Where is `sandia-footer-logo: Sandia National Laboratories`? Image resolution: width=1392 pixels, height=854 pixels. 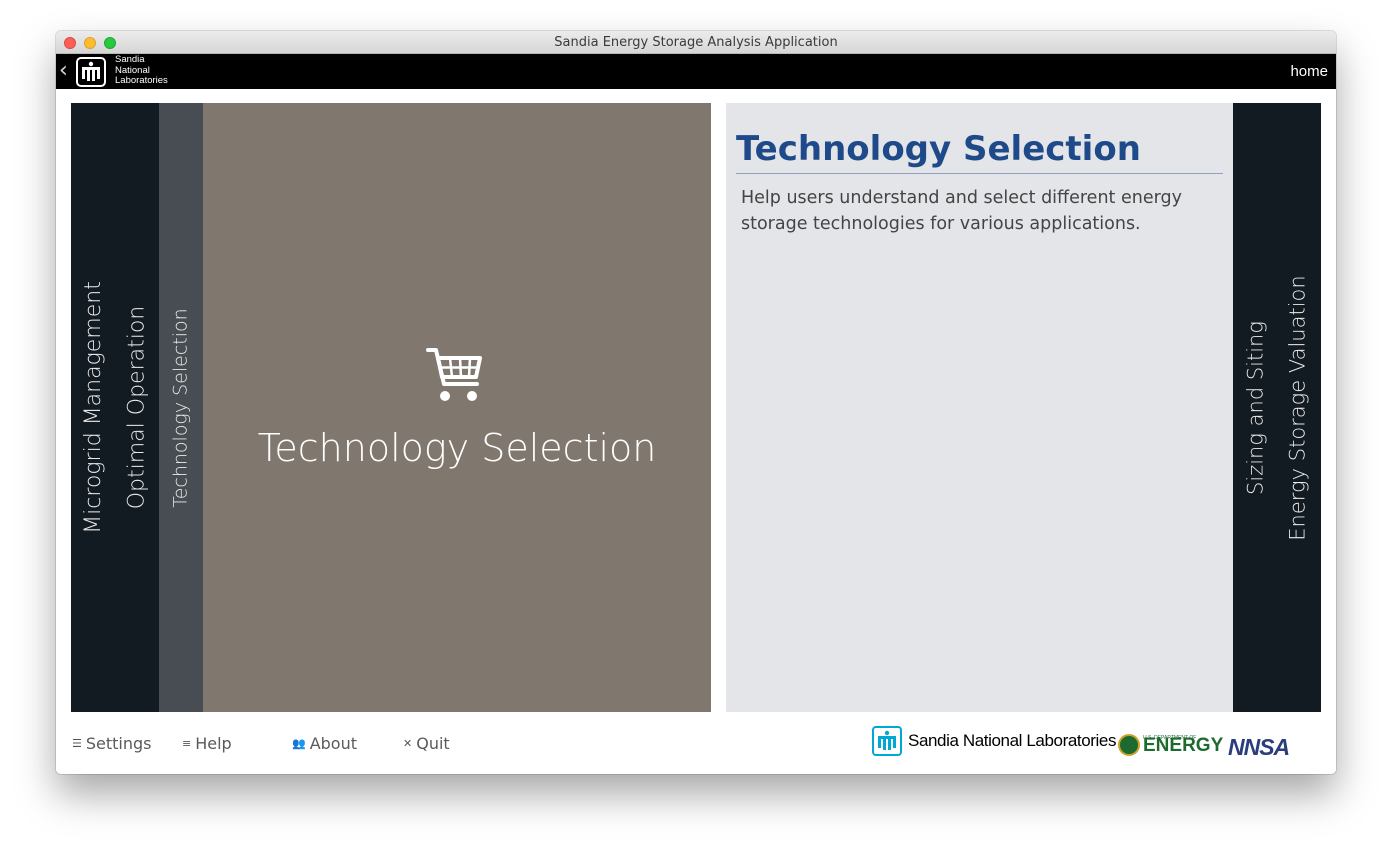 sandia-footer-logo: Sandia National Laboratories is located at coordinates (994, 741).